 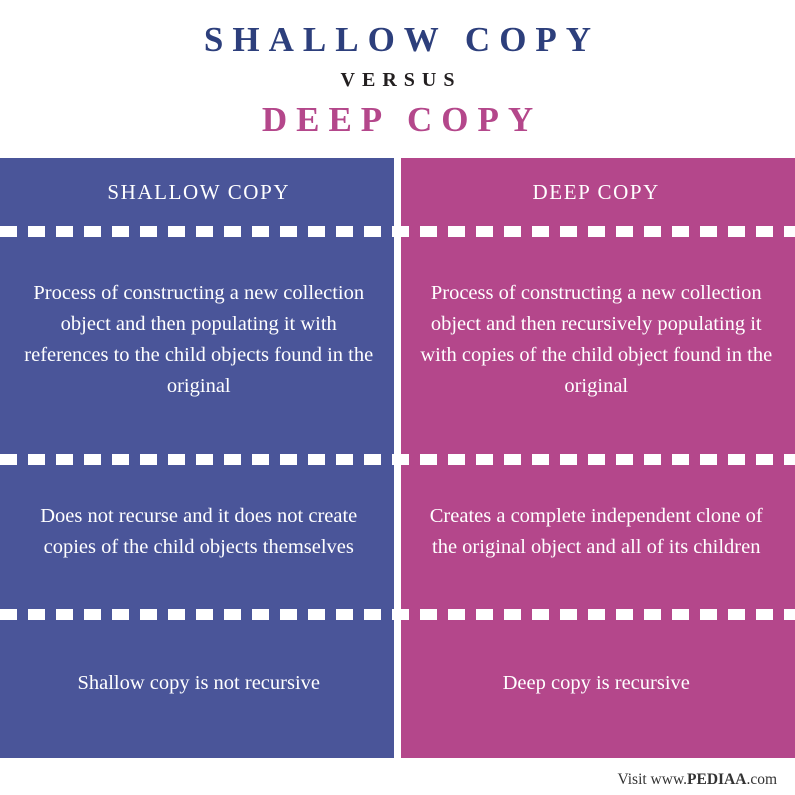 What do you see at coordinates (199, 191) in the screenshot?
I see `column-header-shallow-copy: SHALLOW COPY` at bounding box center [199, 191].